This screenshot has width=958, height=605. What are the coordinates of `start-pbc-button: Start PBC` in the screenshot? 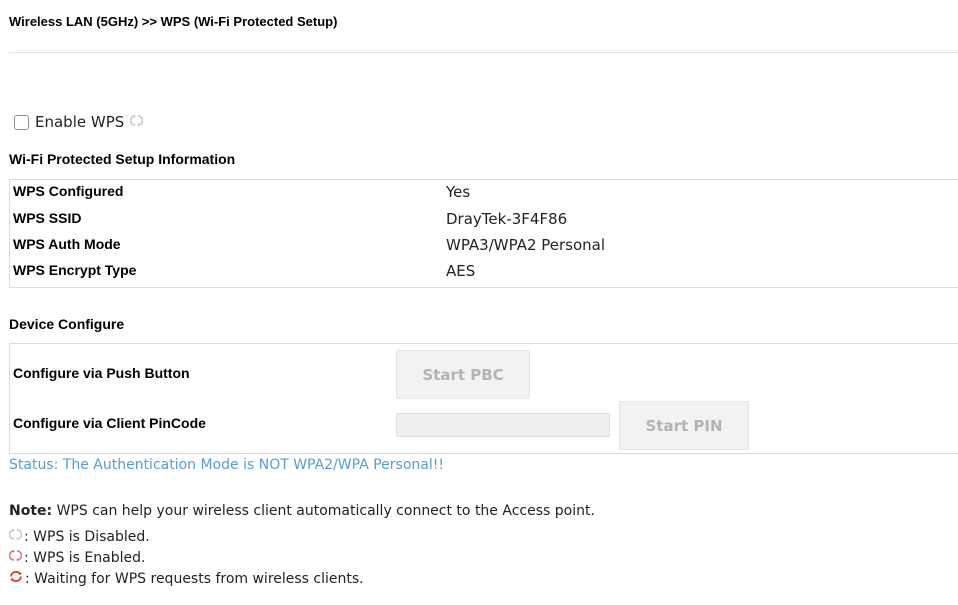 It's located at (463, 374).